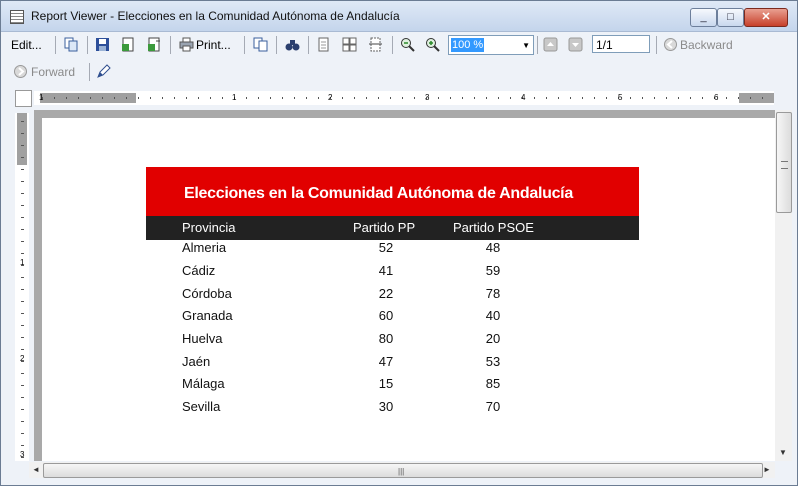  I want to click on grip-icon, so click(784, 165).